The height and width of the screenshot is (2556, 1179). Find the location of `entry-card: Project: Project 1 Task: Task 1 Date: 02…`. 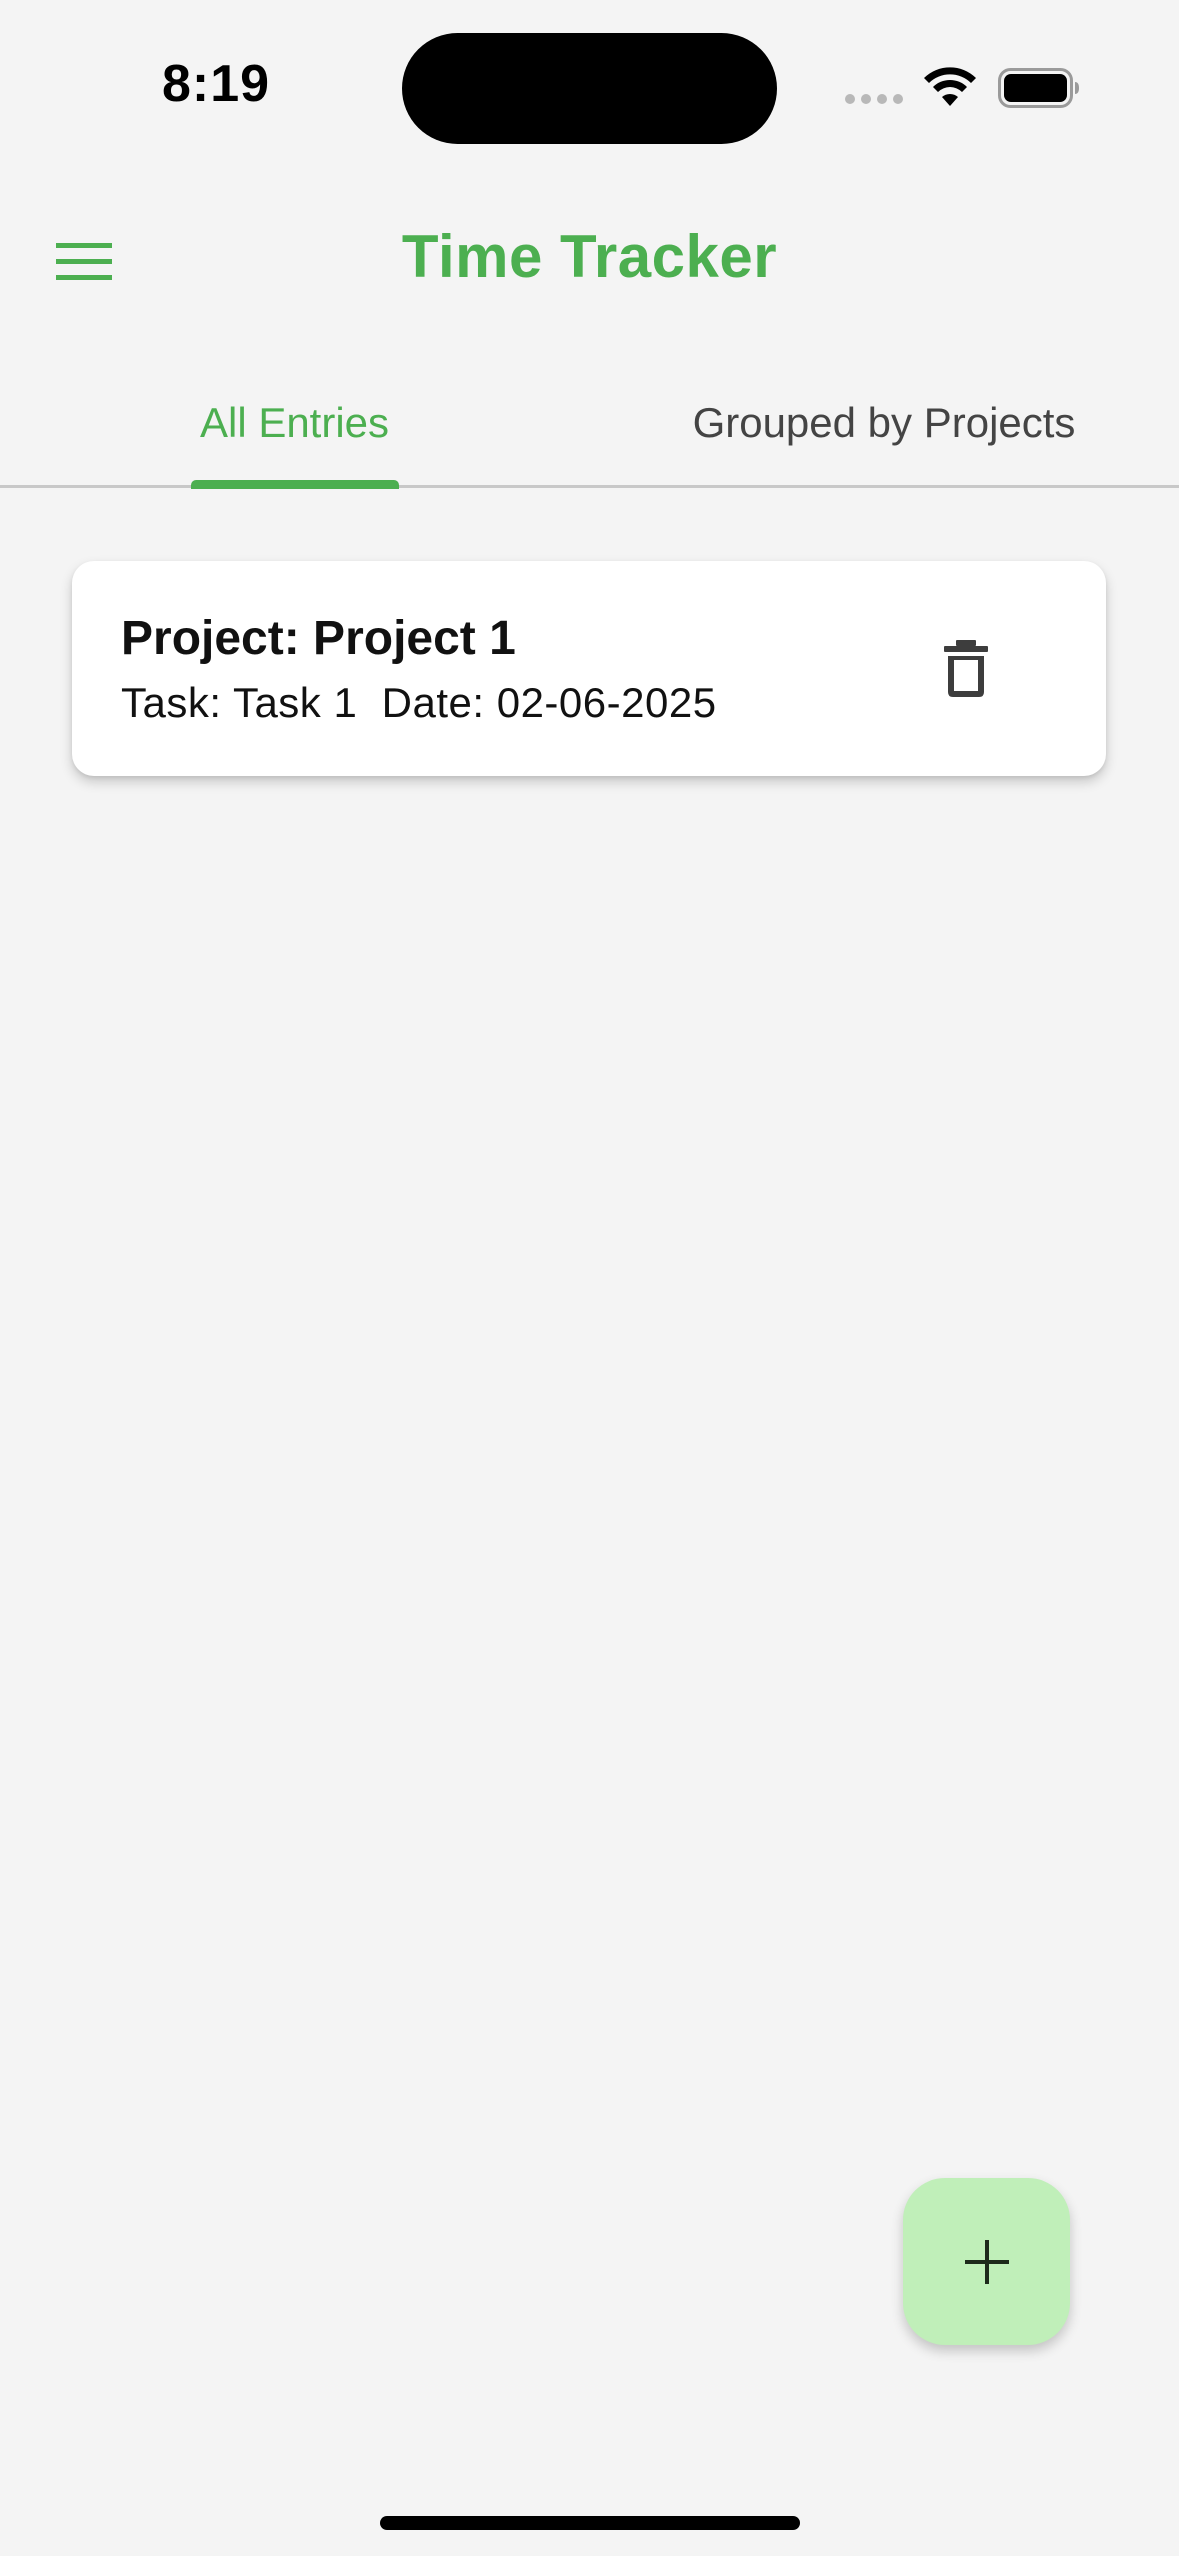

entry-card: Project: Project 1 Task: Task 1 Date: 02… is located at coordinates (589, 668).